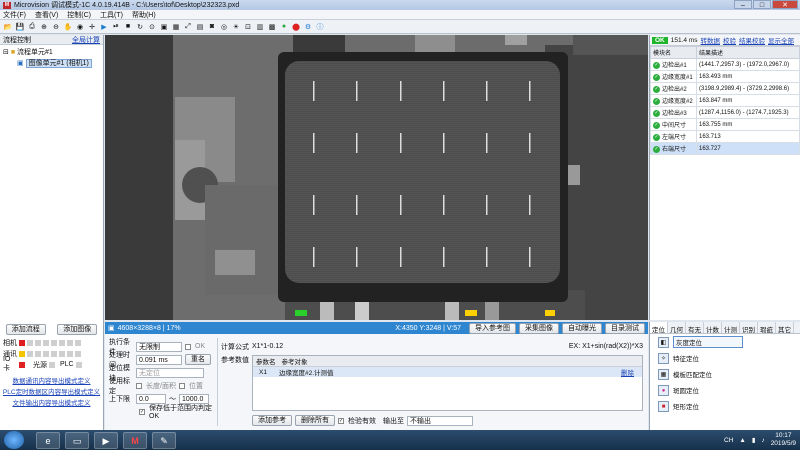 The width and height of the screenshot is (800, 450). What do you see at coordinates (284, 27) in the screenshot?
I see `green-circle-icon: ●` at bounding box center [284, 27].